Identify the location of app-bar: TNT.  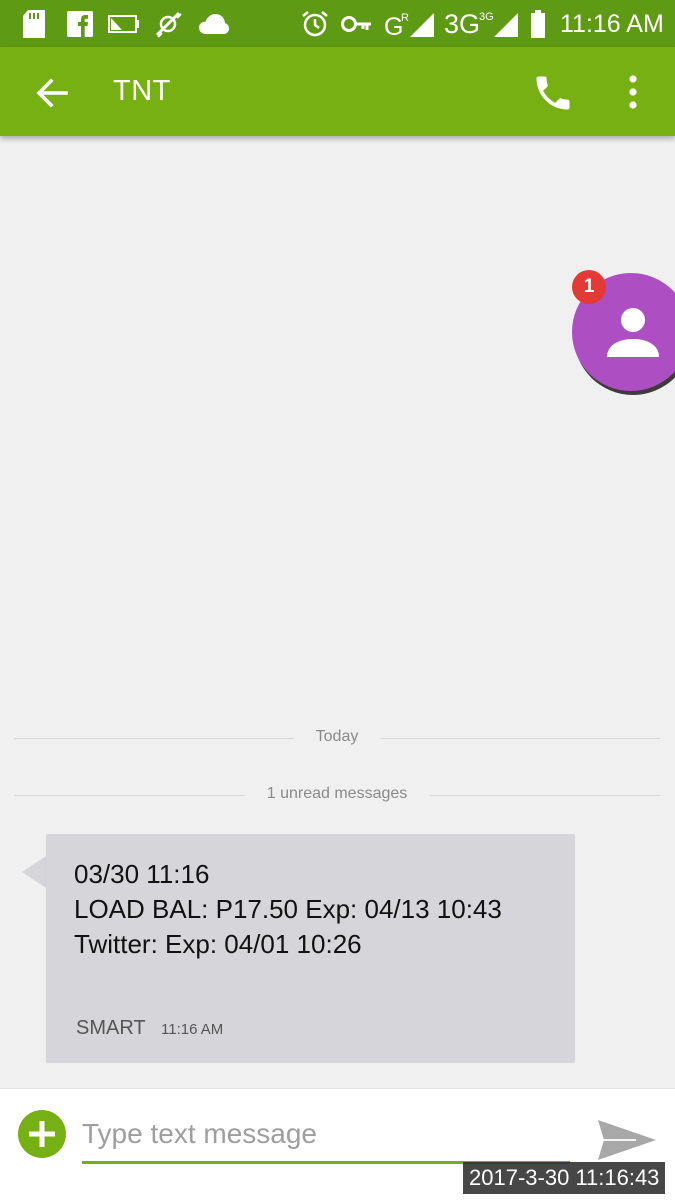
(337, 91).